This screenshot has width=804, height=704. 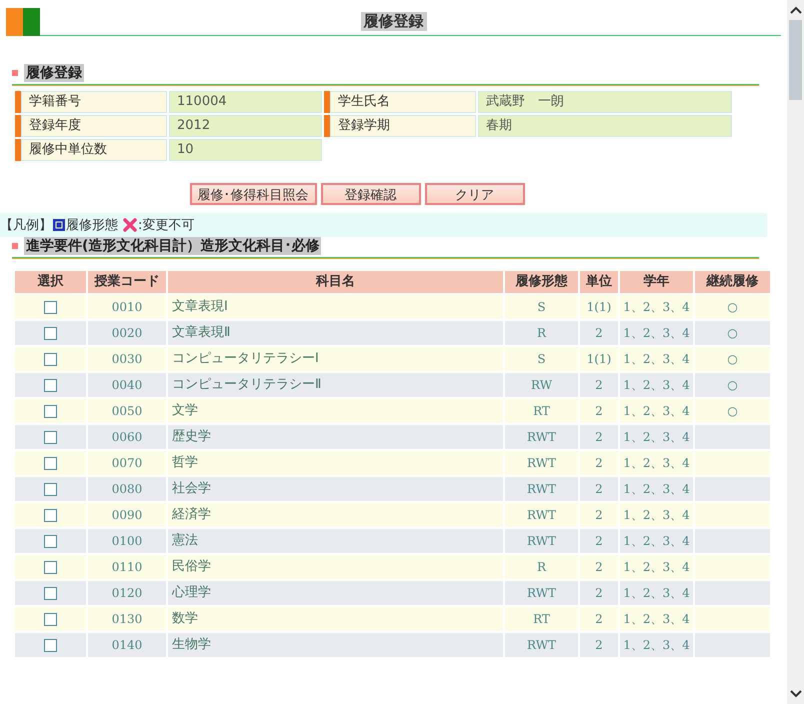 What do you see at coordinates (54, 73) in the screenshot?
I see `section-title: 履修登録` at bounding box center [54, 73].